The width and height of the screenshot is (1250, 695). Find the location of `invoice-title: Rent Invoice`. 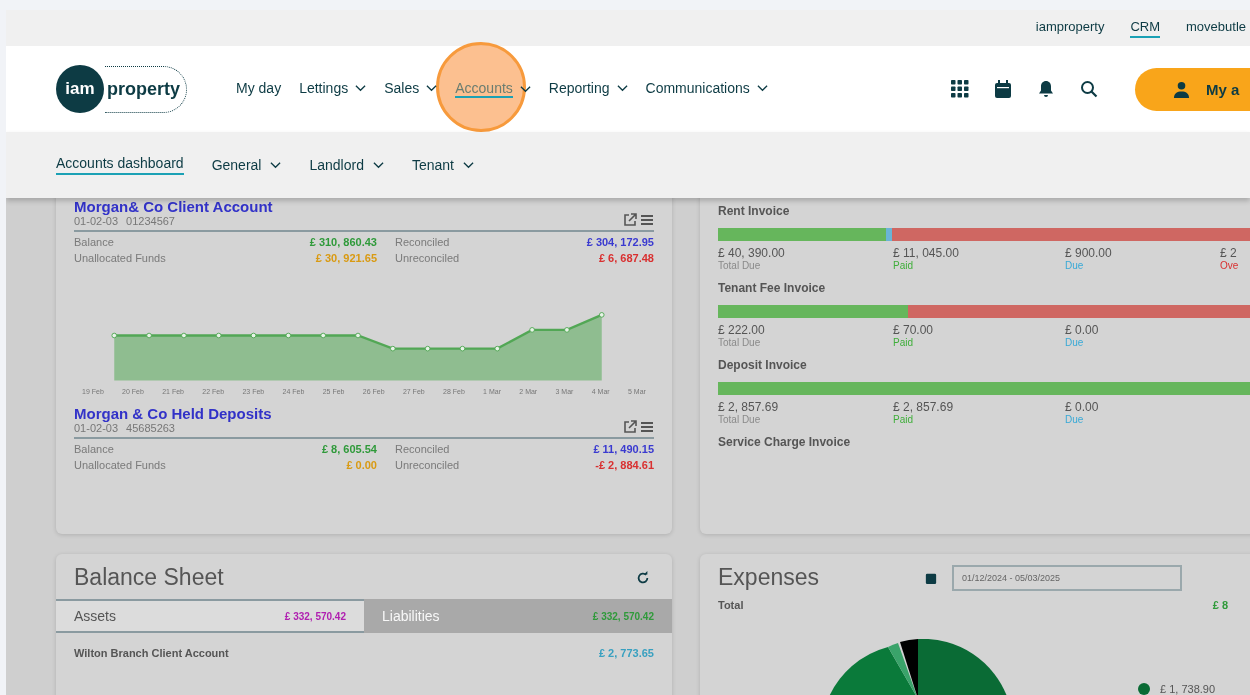

invoice-title: Rent Invoice is located at coordinates (754, 211).